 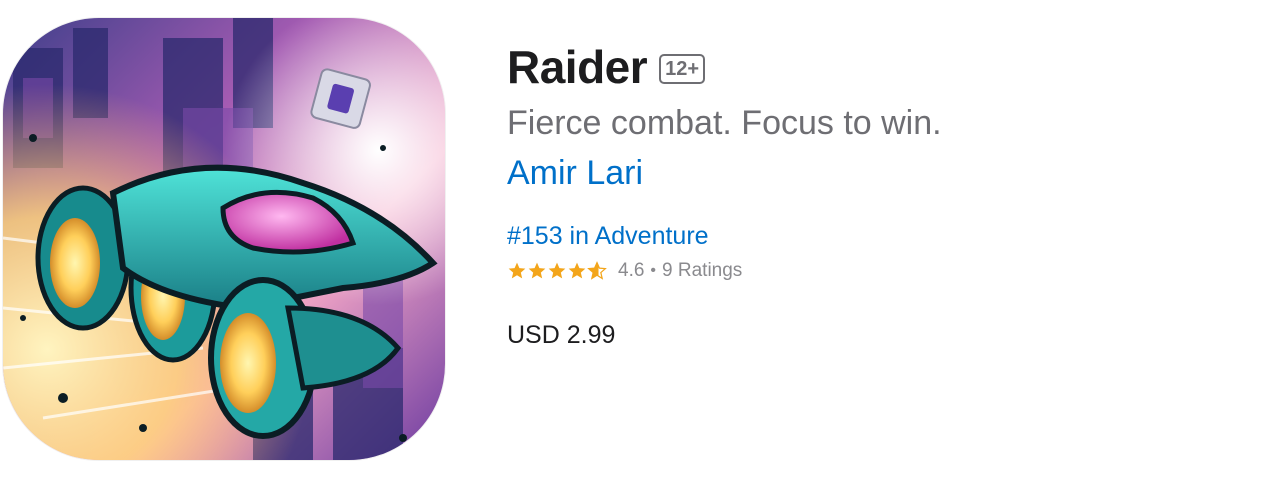 I want to click on title-row: Raider 12+, so click(x=877, y=67).